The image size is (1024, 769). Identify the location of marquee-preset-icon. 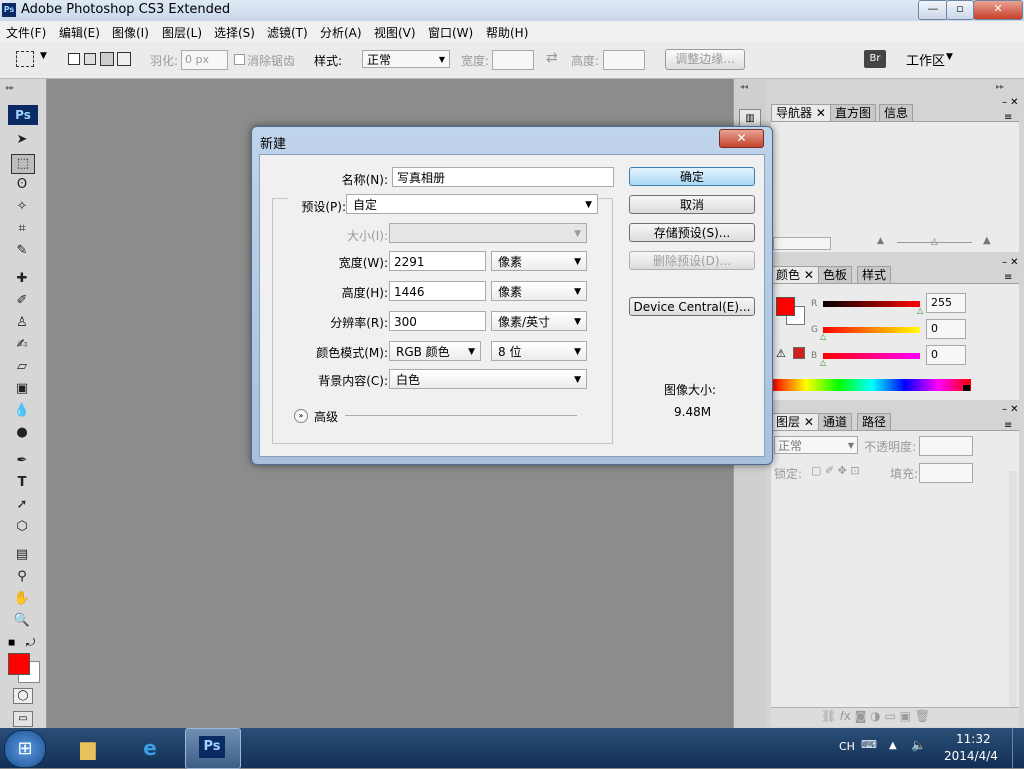
(25, 59).